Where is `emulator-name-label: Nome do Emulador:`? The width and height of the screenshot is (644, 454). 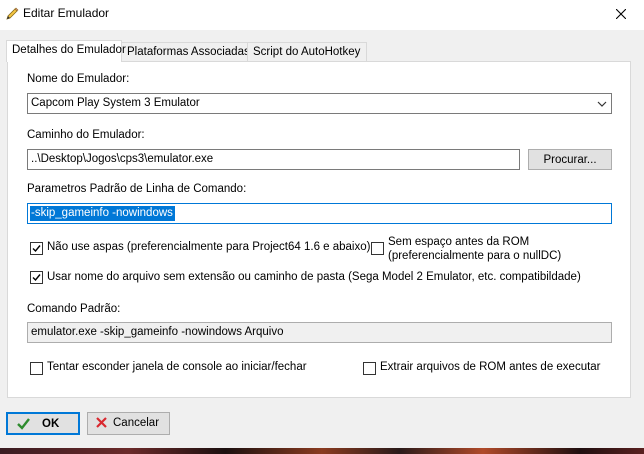 emulator-name-label: Nome do Emulador: is located at coordinates (78, 79).